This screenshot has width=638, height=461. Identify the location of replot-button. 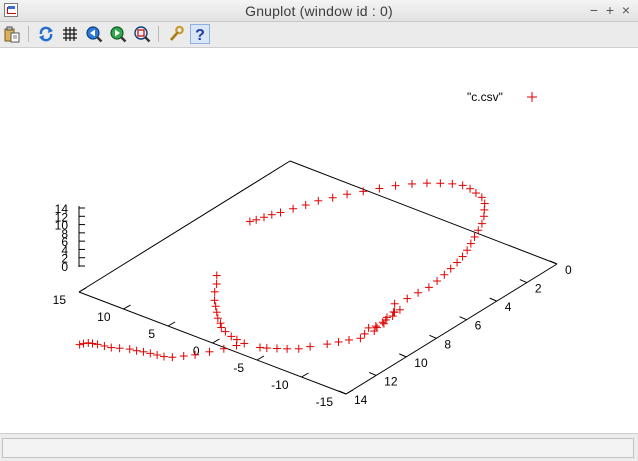
(46, 34).